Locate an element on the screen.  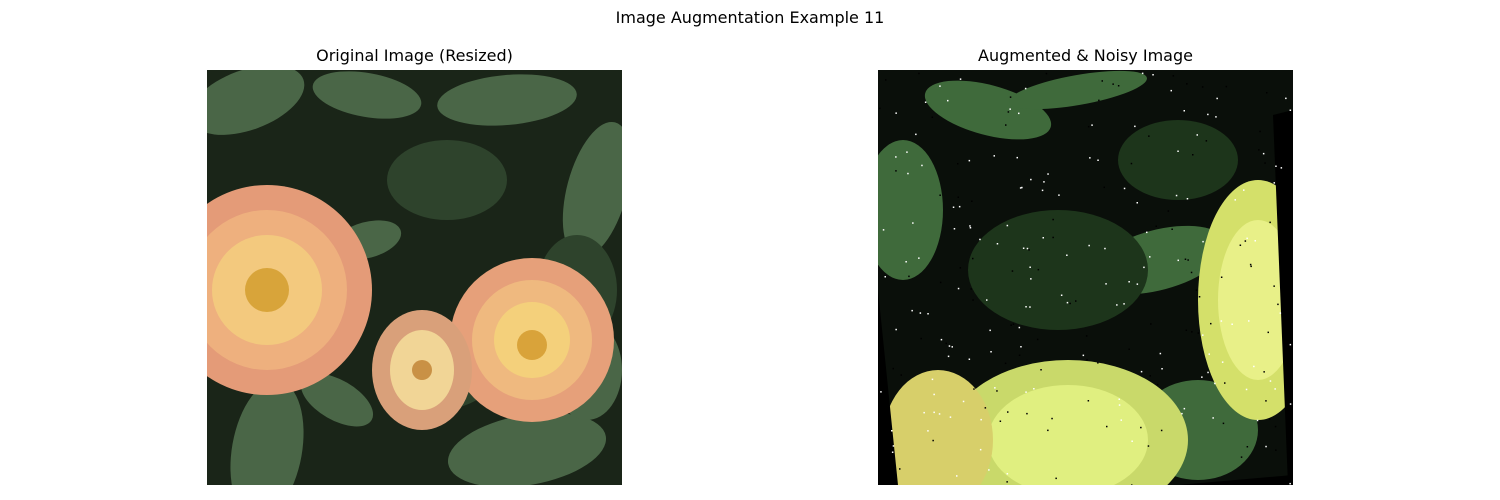
dahlia-right is located at coordinates (532, 340).